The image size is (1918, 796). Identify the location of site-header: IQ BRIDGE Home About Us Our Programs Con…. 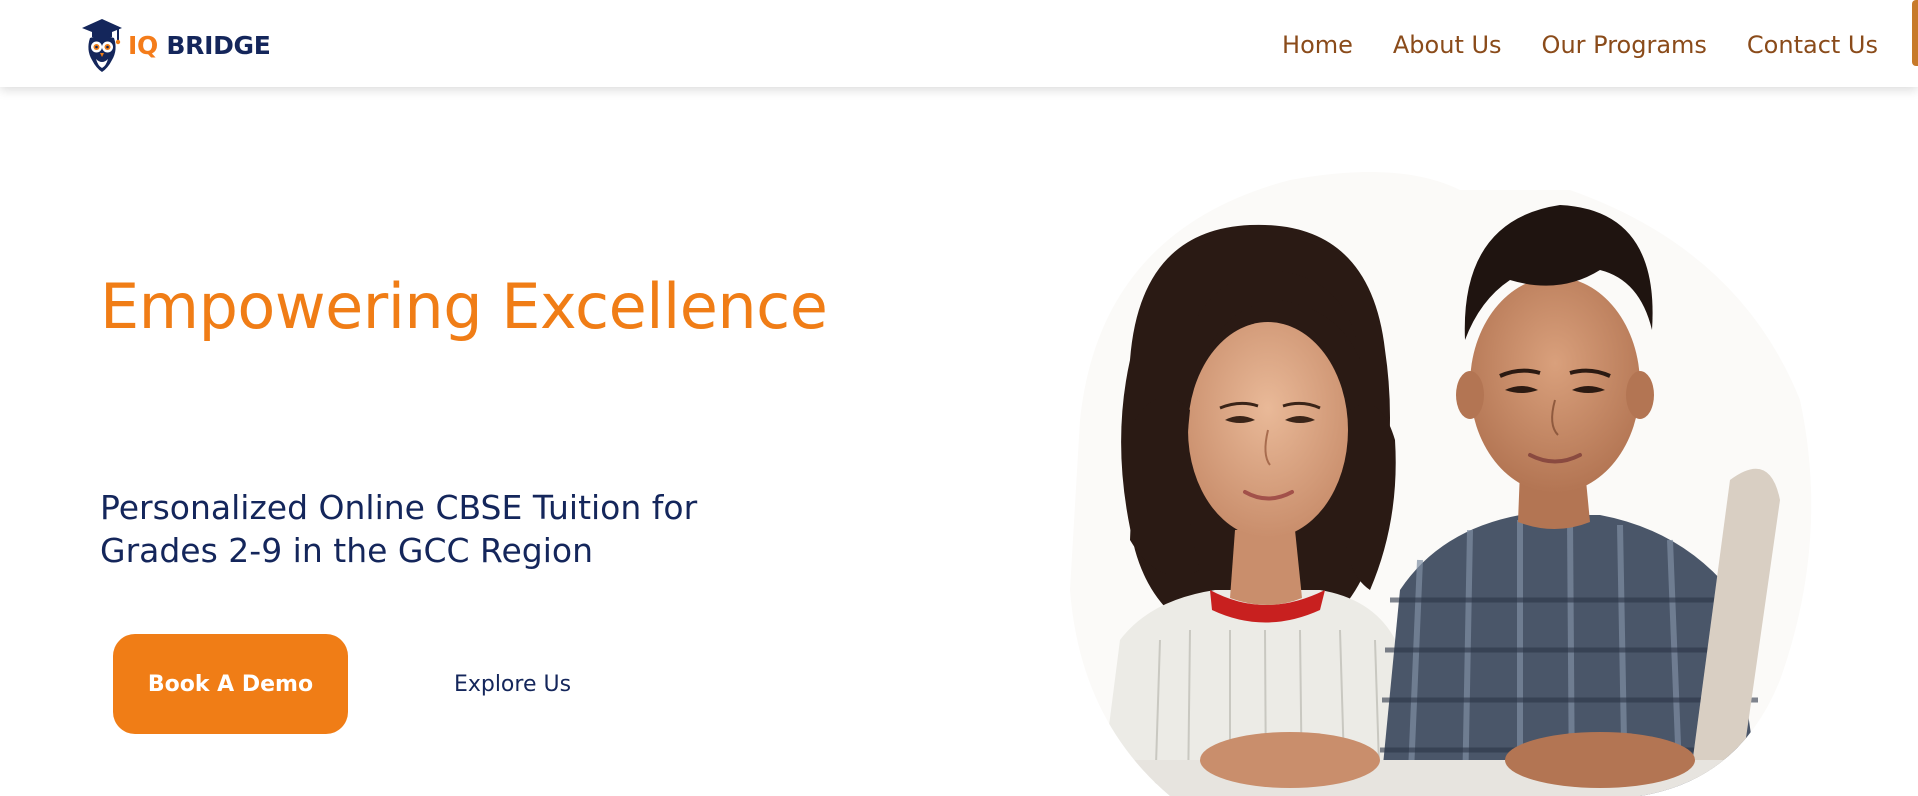
(959, 43).